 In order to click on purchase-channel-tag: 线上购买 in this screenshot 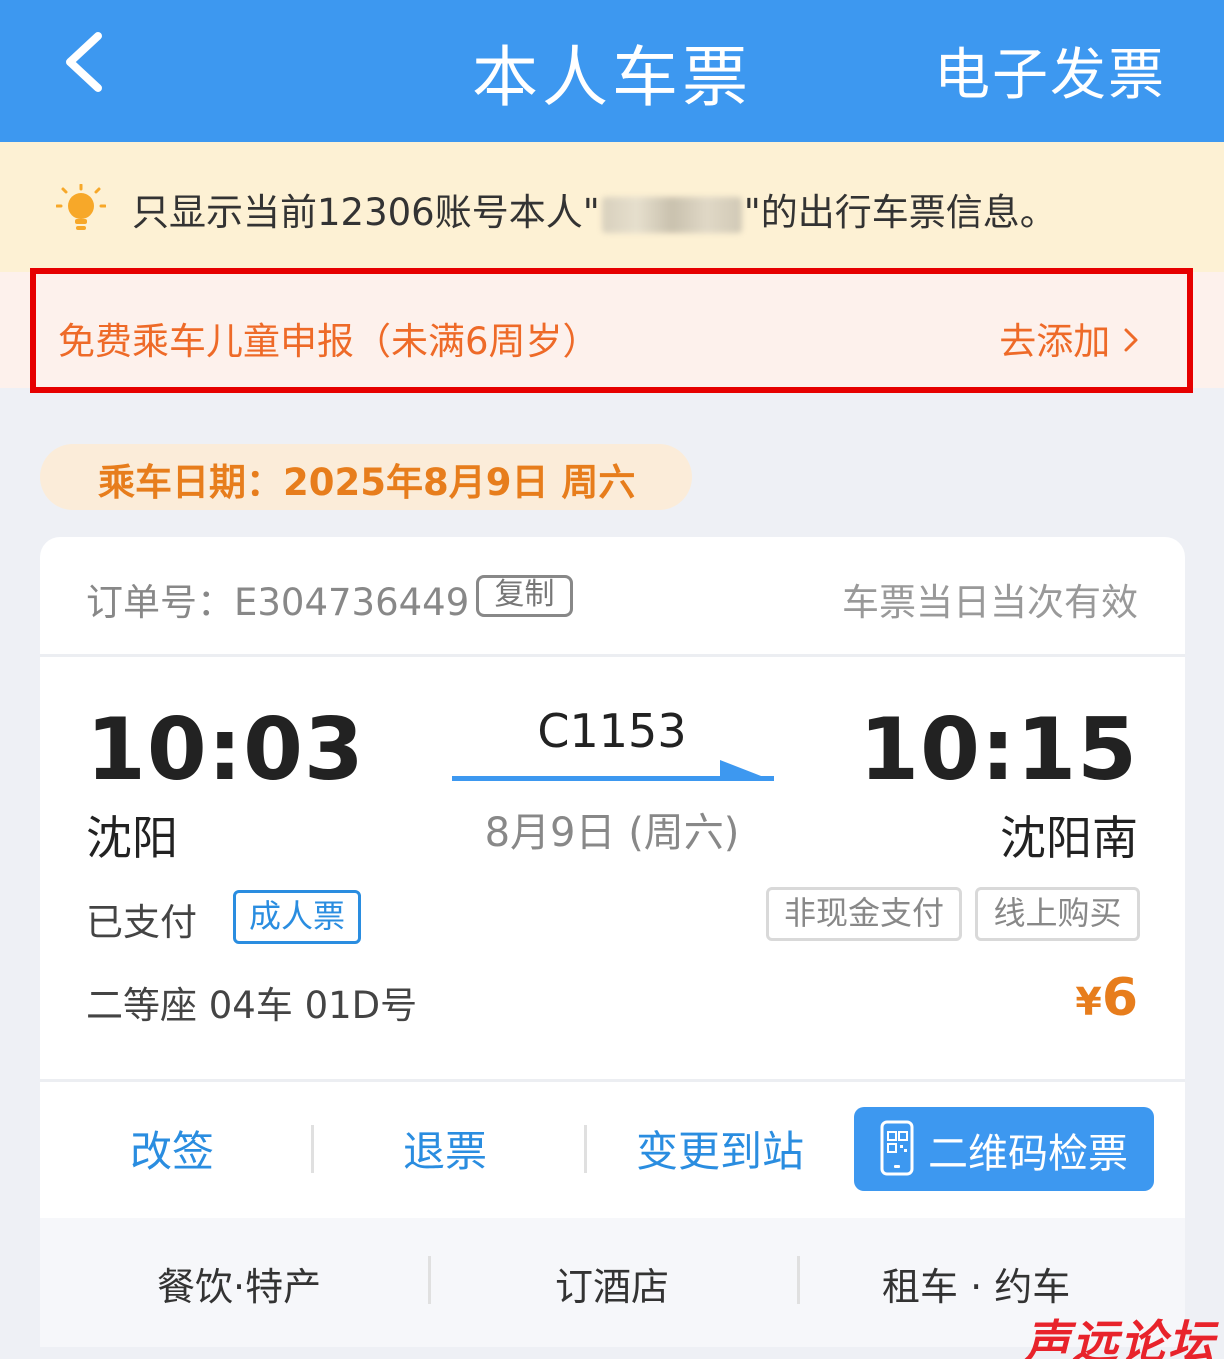, I will do `click(1057, 914)`.